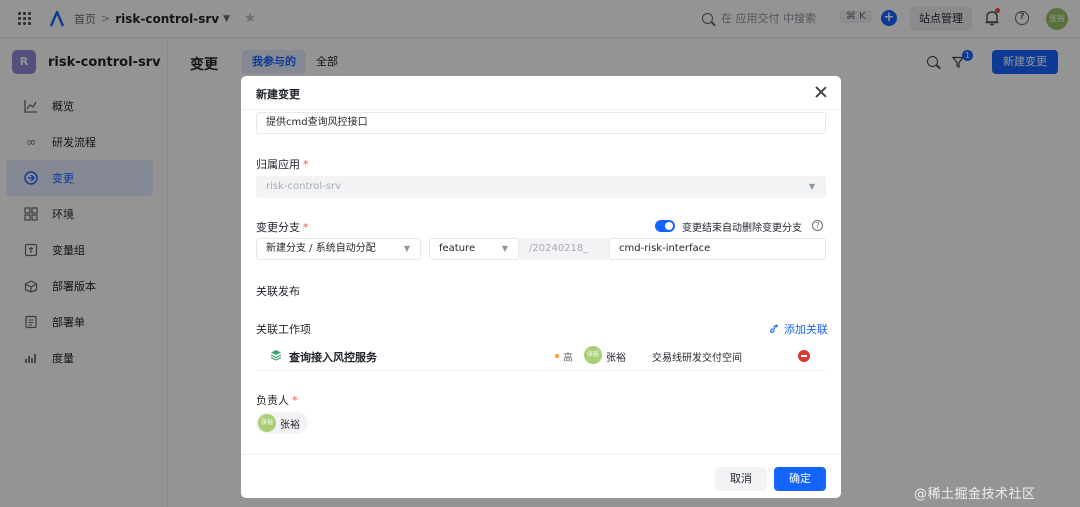  What do you see at coordinates (321, 248) in the screenshot?
I see `branch-mode-value: 新建分支 / 系统自动分配` at bounding box center [321, 248].